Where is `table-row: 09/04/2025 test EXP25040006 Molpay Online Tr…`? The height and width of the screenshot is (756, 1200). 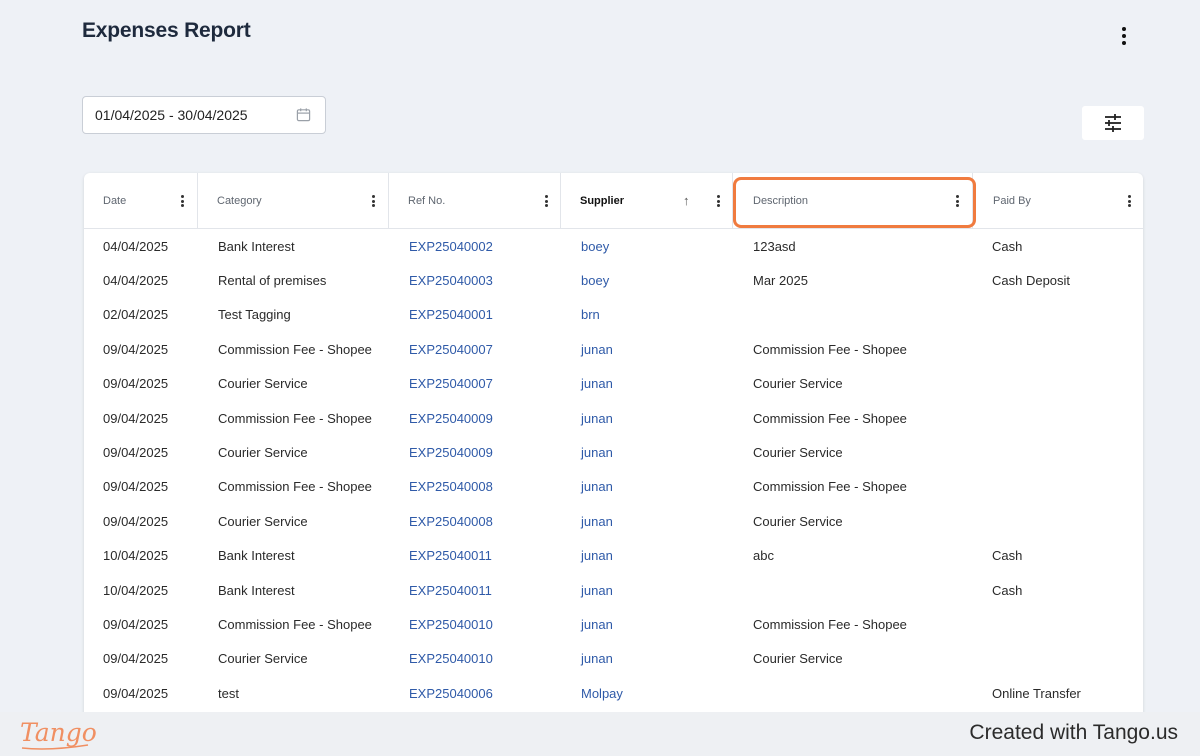 table-row: 09/04/2025 test EXP25040006 Molpay Online Tr… is located at coordinates (613, 693).